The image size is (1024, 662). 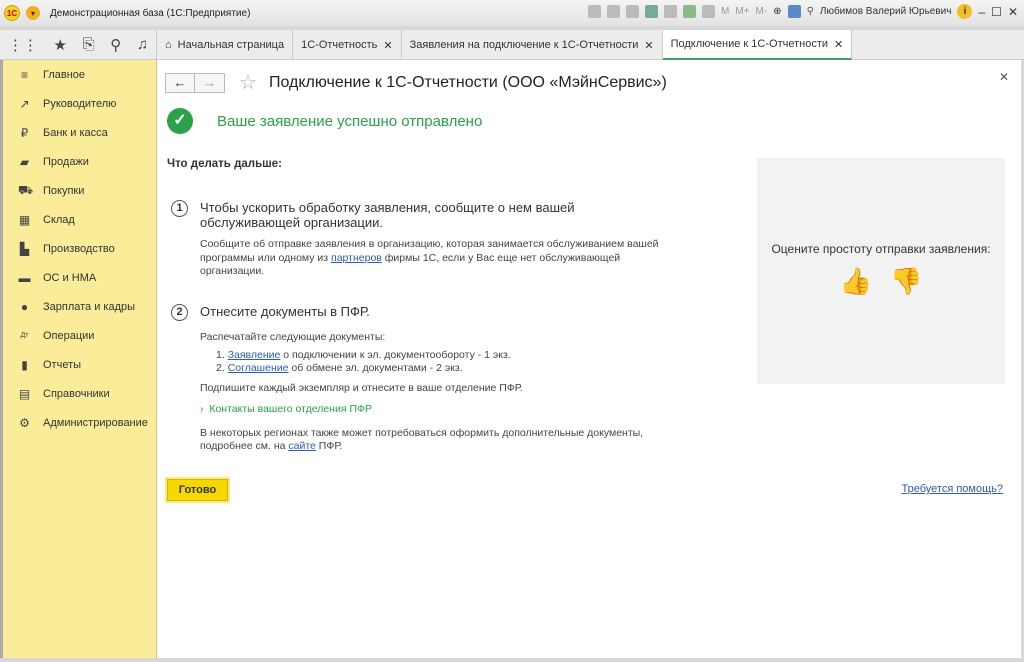 I want to click on num: 2., so click(x=222, y=368).